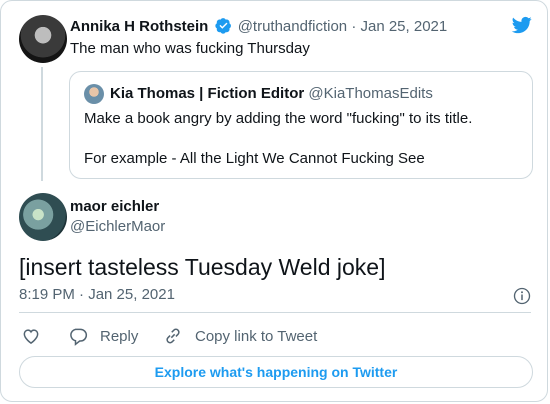 This screenshot has height=404, width=550. I want to click on quote-avatar, so click(94, 94).